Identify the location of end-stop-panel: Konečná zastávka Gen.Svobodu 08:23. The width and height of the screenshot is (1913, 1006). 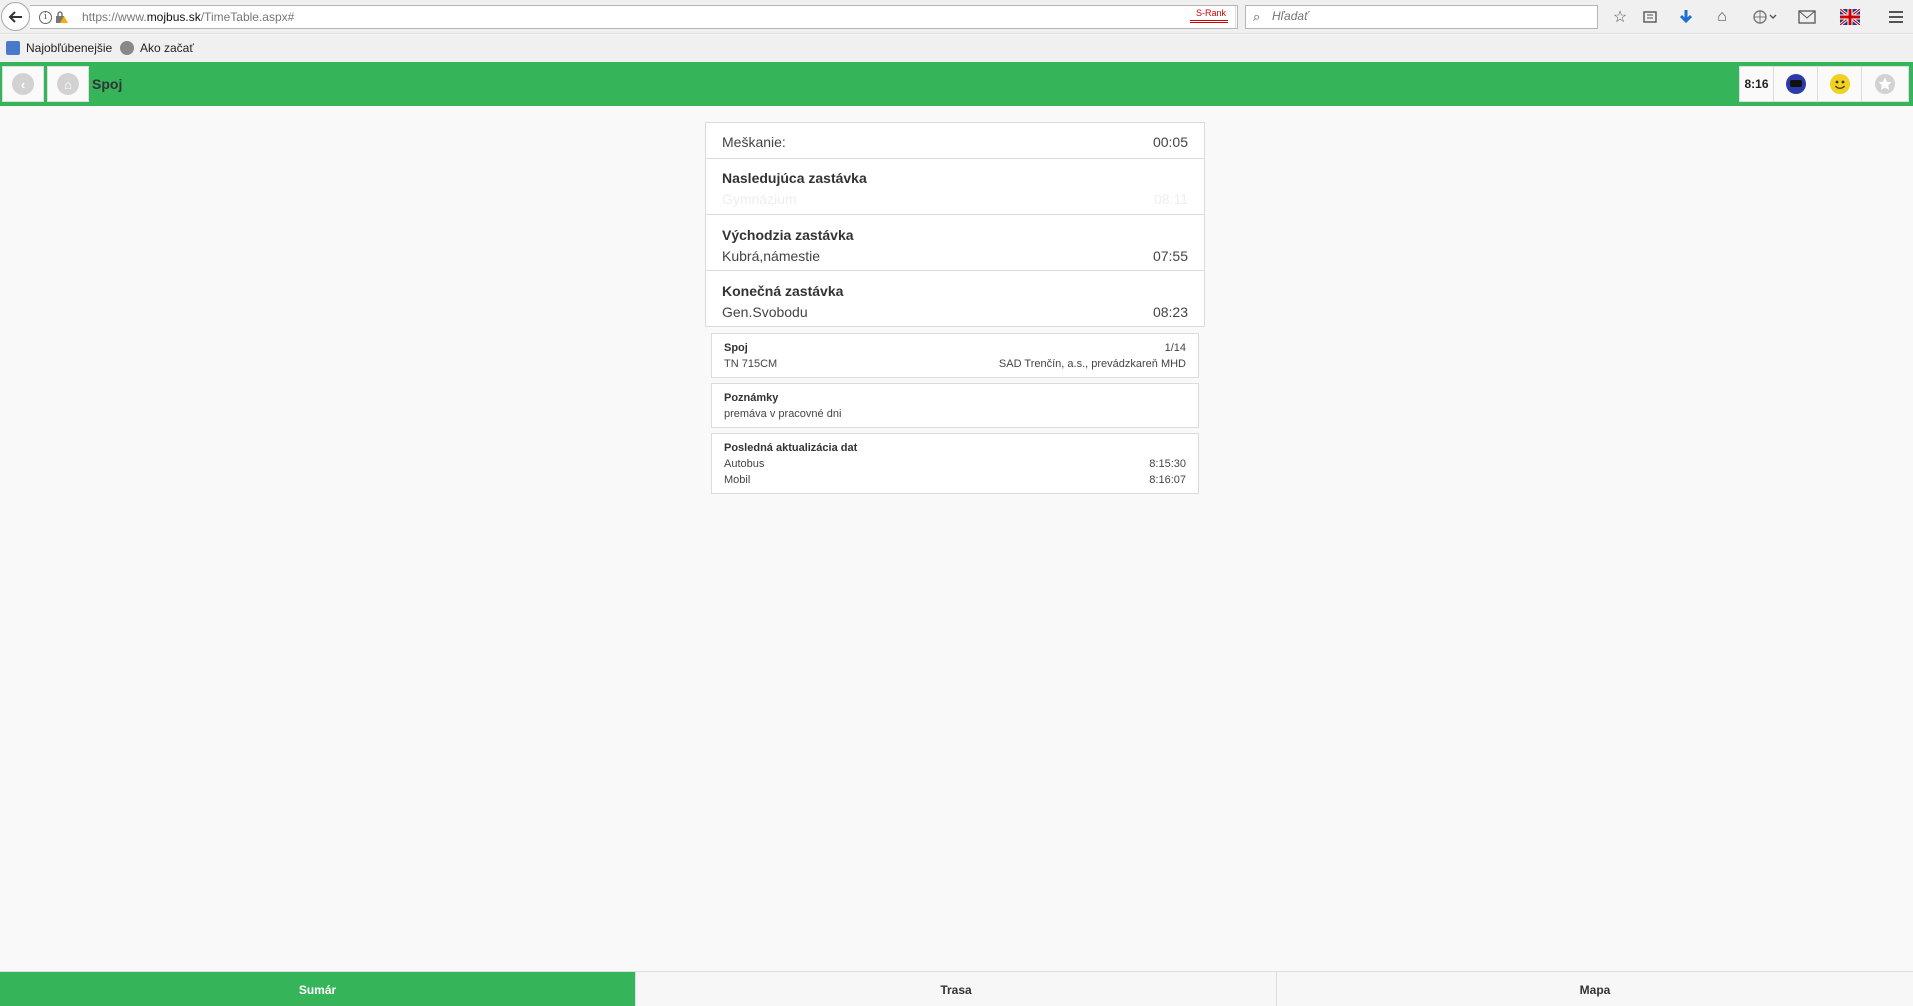
(955, 298).